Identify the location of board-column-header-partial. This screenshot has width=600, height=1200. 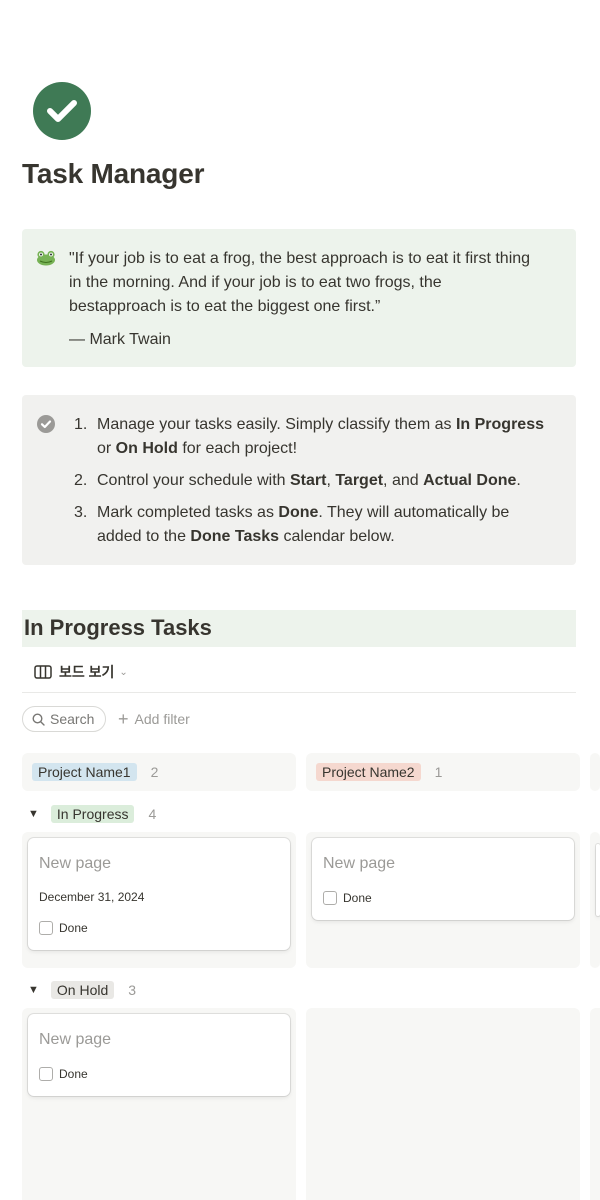
(595, 772).